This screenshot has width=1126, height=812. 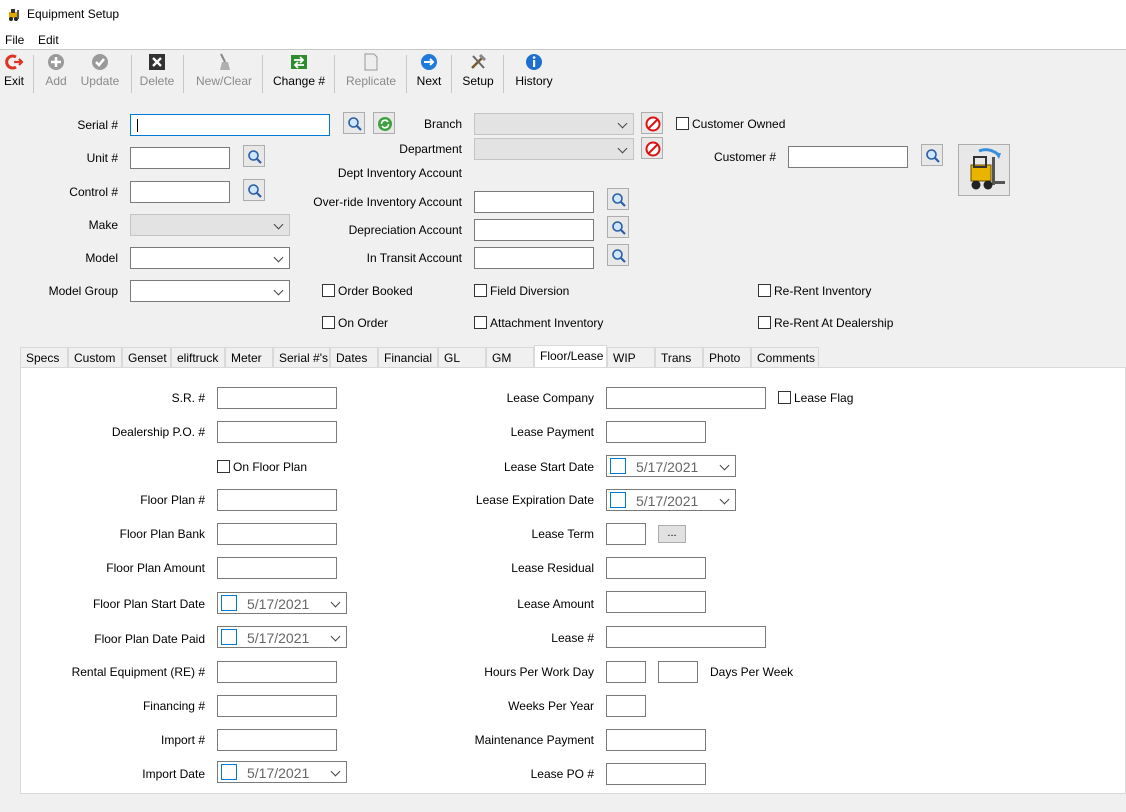 What do you see at coordinates (277, 398) in the screenshot?
I see `sr-input` at bounding box center [277, 398].